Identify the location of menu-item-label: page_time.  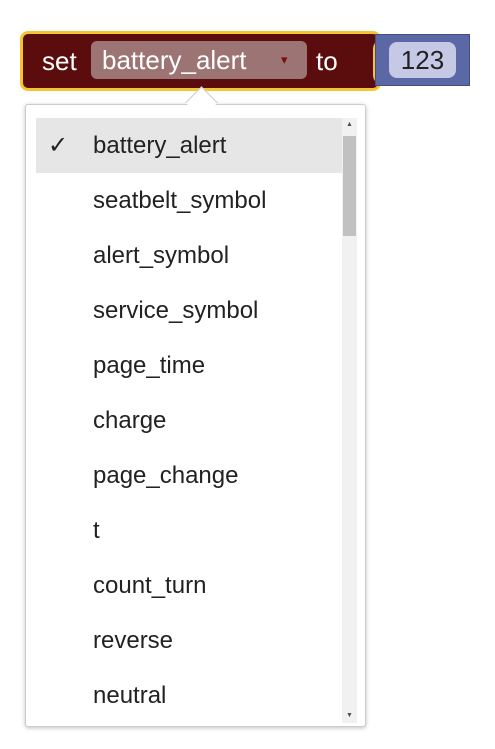
(149, 365).